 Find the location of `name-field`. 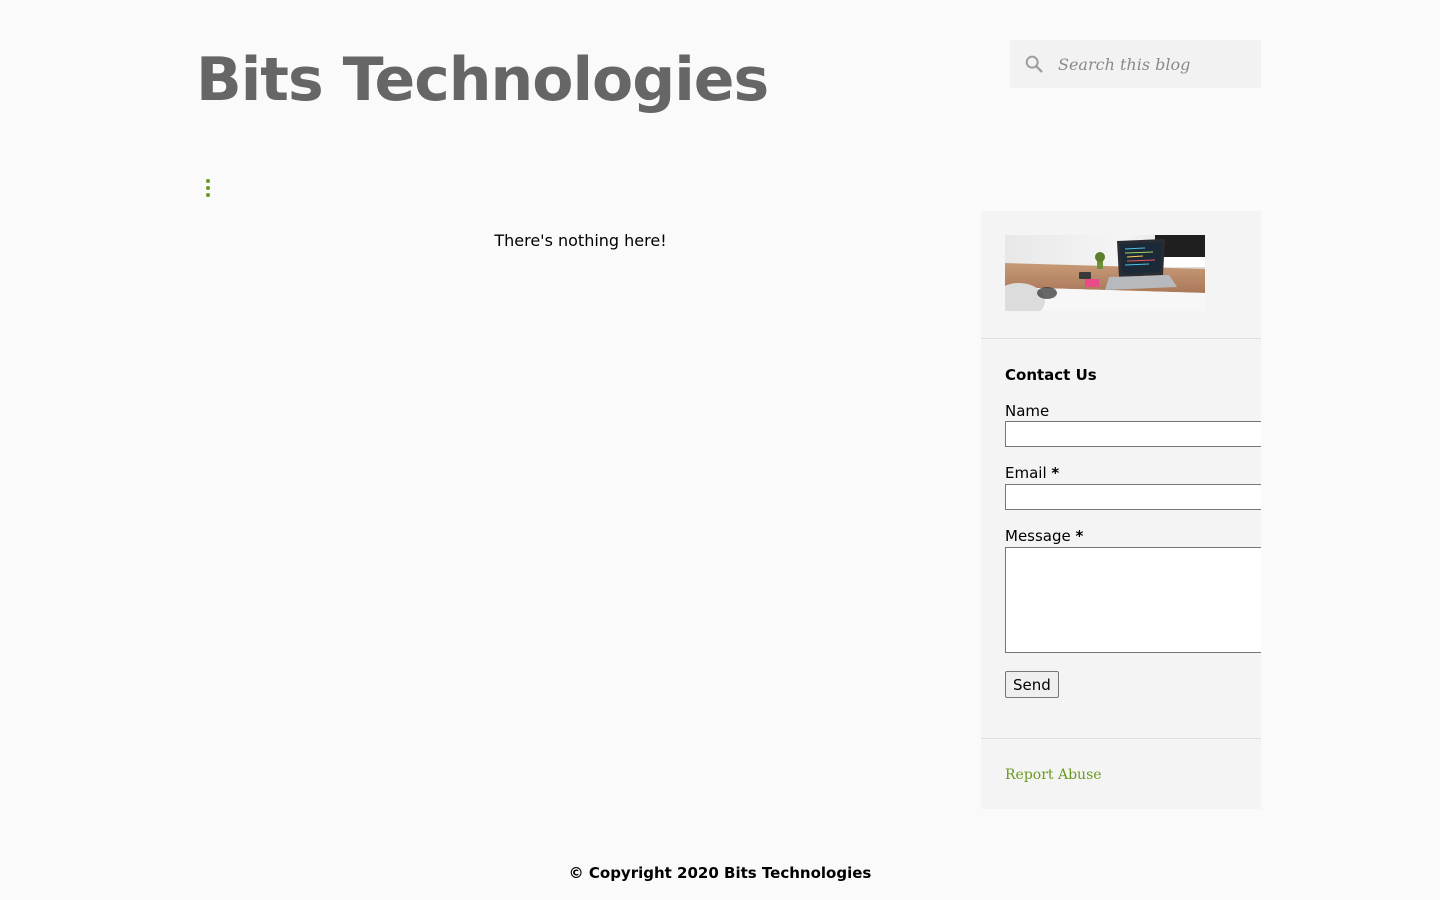

name-field is located at coordinates (1133, 434).